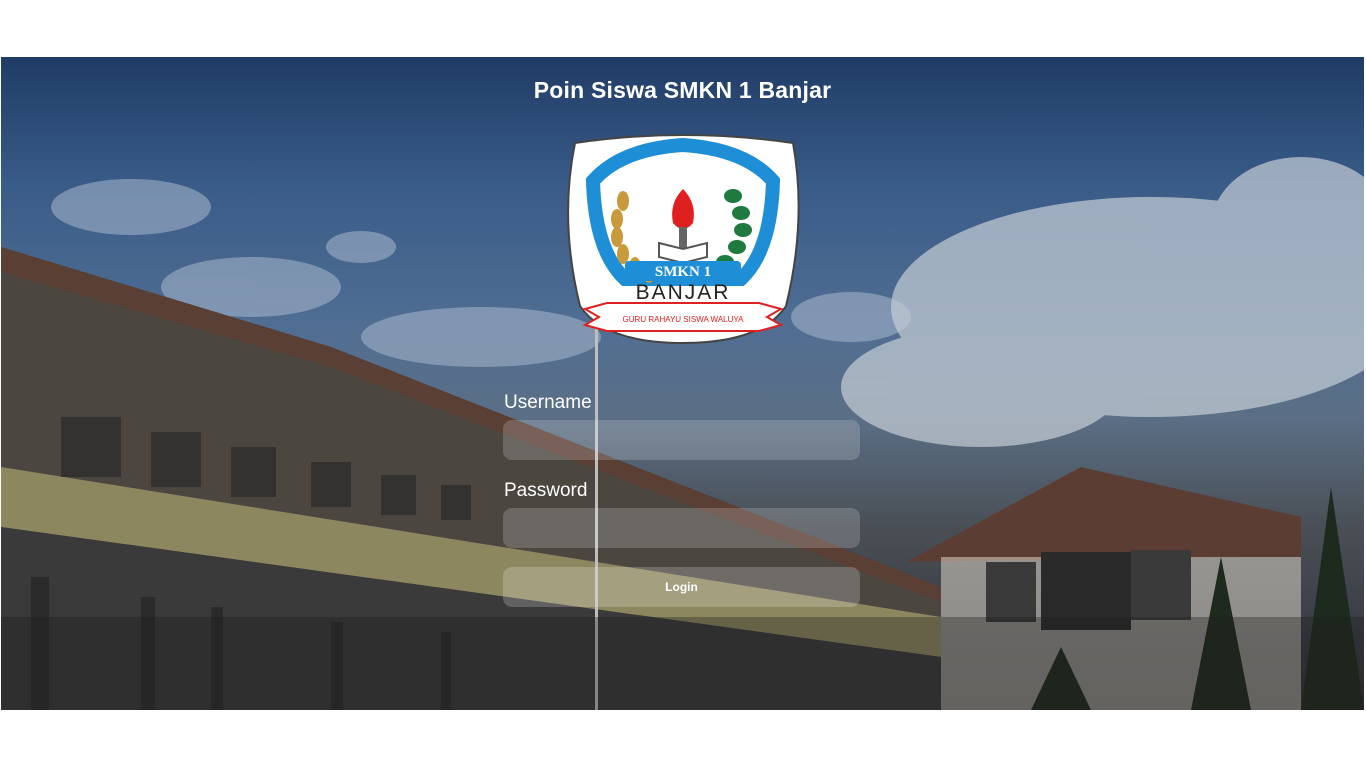  What do you see at coordinates (683, 239) in the screenshot?
I see `school-logo: SMKN 1 BANJAR GURU RAHAYU SISWA WALUYA` at bounding box center [683, 239].